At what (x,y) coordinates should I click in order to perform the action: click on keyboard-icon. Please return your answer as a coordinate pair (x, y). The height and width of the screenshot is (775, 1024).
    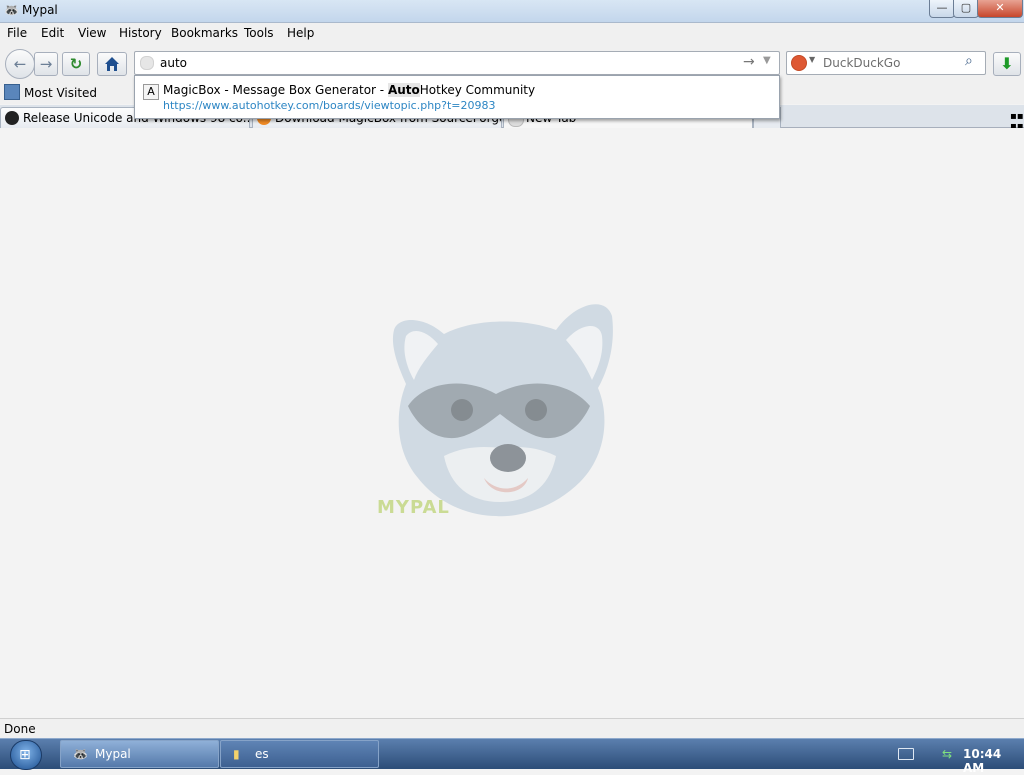
    Looking at the image, I should click on (906, 754).